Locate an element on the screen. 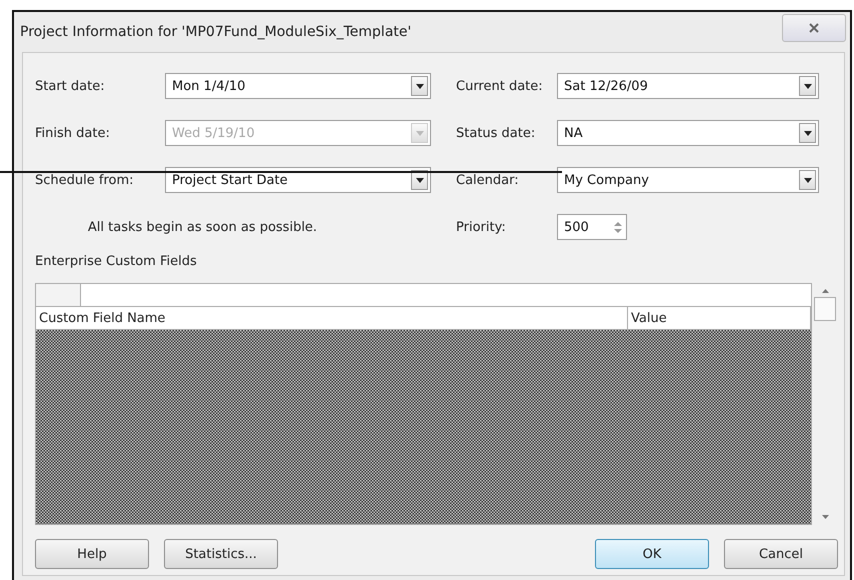 The image size is (854, 580). dropdown-field: Sat 12/26/09 is located at coordinates (688, 86).